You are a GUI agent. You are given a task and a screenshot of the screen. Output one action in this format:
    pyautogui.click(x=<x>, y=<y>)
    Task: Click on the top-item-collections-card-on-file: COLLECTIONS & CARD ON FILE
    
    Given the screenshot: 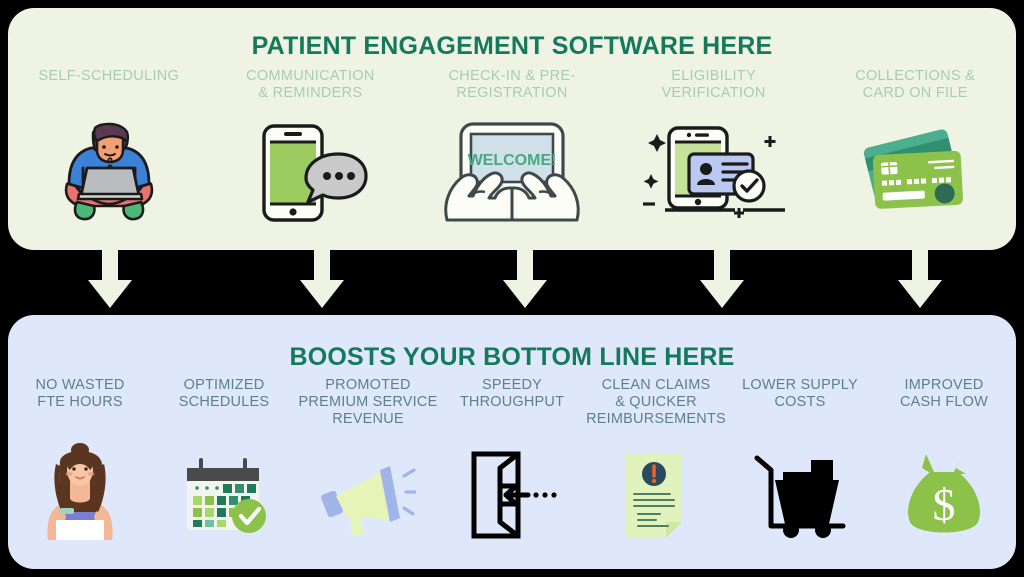 What is the action you would take?
    pyautogui.click(x=915, y=158)
    